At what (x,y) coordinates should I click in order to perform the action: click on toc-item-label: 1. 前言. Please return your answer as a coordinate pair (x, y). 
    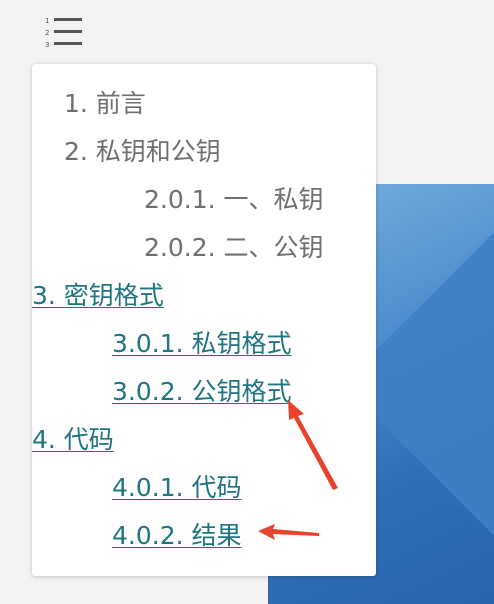
    Looking at the image, I should click on (105, 103).